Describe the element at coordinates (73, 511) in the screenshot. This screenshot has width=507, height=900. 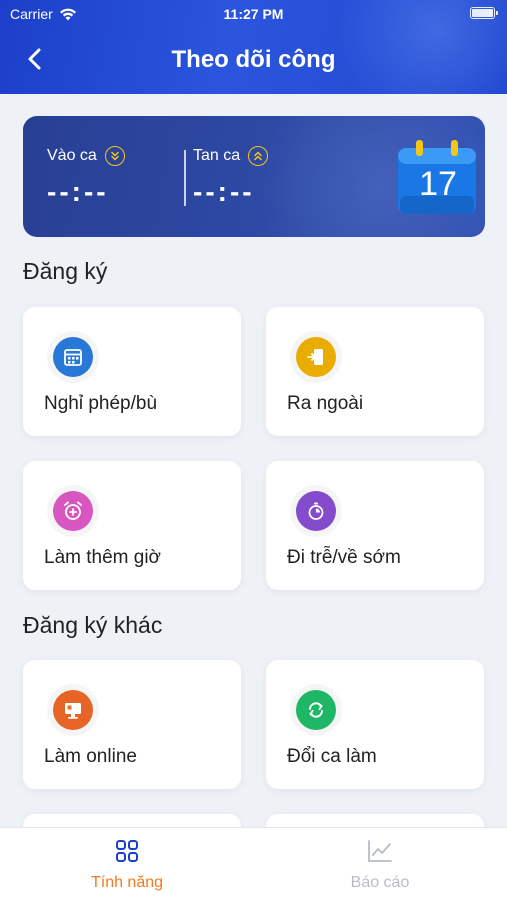
I see `alarm-clock-icon` at that location.